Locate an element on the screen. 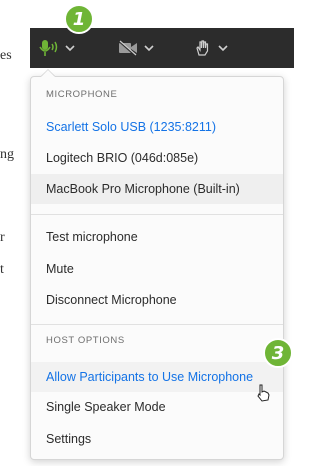 This screenshot has height=466, width=320. meeting-toolbar is located at coordinates (162, 48).